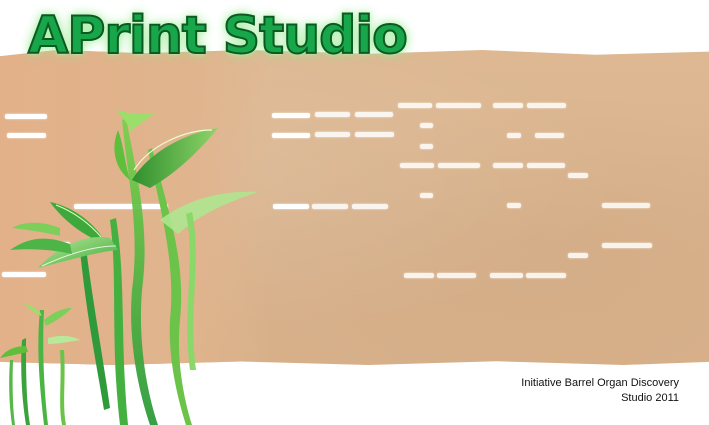 The height and width of the screenshot is (425, 709). Describe the element at coordinates (600, 383) in the screenshot. I see `caption-line-1: Initiative Barrel Organ Discovery` at that location.